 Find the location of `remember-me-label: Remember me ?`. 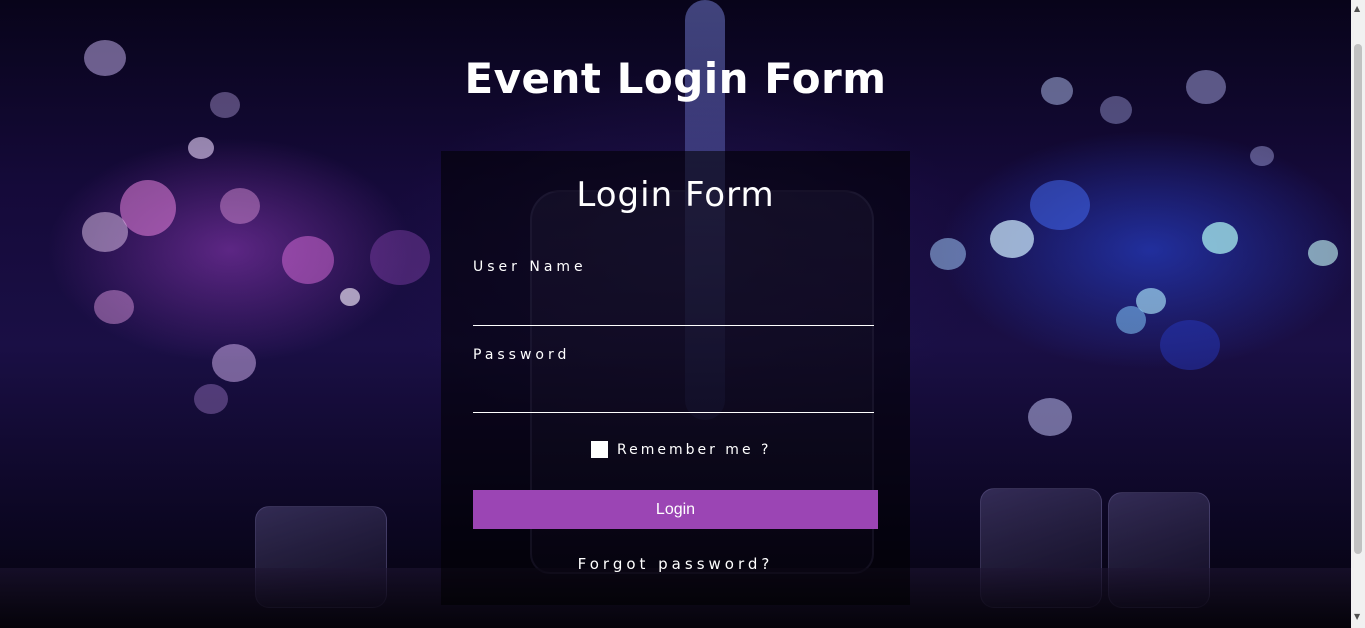

remember-me-label: Remember me ? is located at coordinates (694, 450).